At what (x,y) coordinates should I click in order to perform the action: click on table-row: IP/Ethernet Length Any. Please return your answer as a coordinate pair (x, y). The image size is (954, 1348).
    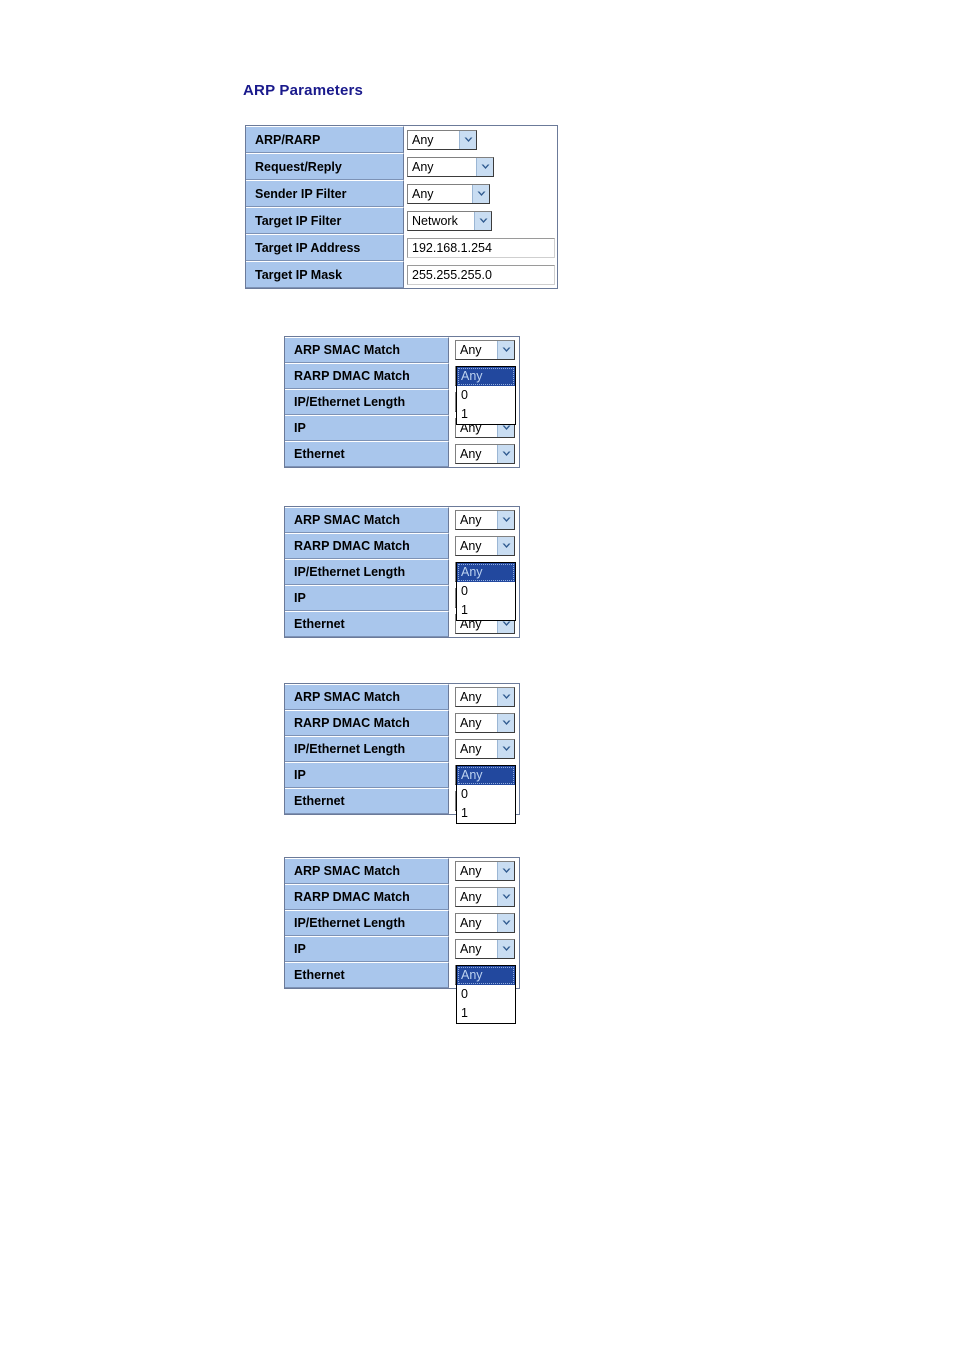
    Looking at the image, I should click on (402, 749).